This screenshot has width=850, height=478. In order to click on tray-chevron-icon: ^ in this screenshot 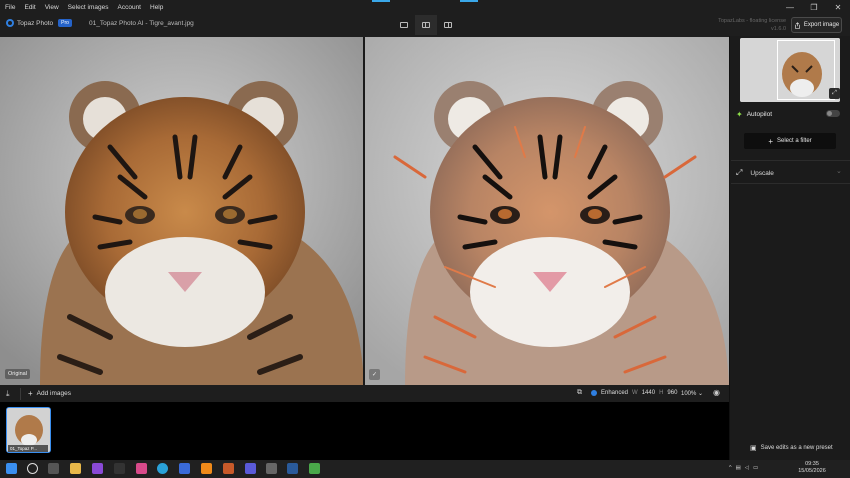, I will do `click(730, 468)`.